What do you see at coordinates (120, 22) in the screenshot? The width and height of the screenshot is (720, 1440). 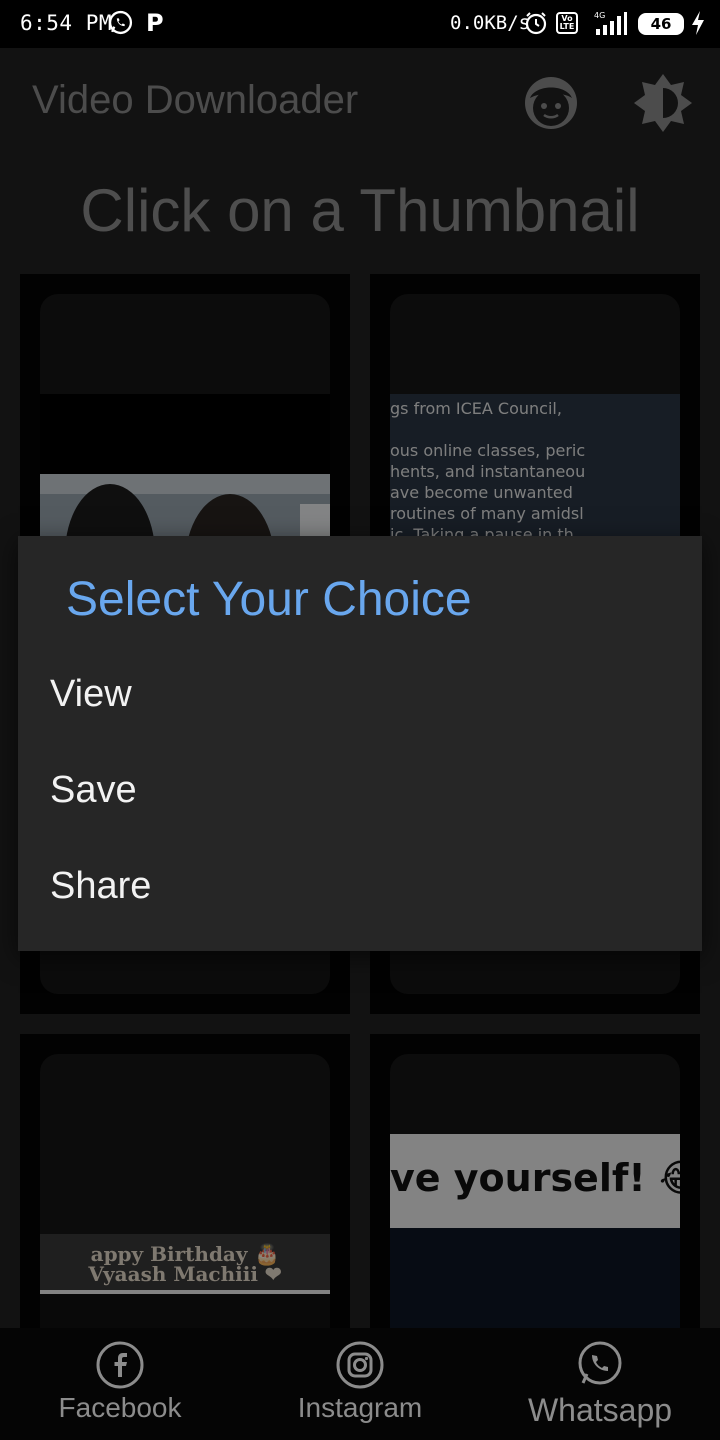 I see `whatsapp-notification-icon` at bounding box center [120, 22].